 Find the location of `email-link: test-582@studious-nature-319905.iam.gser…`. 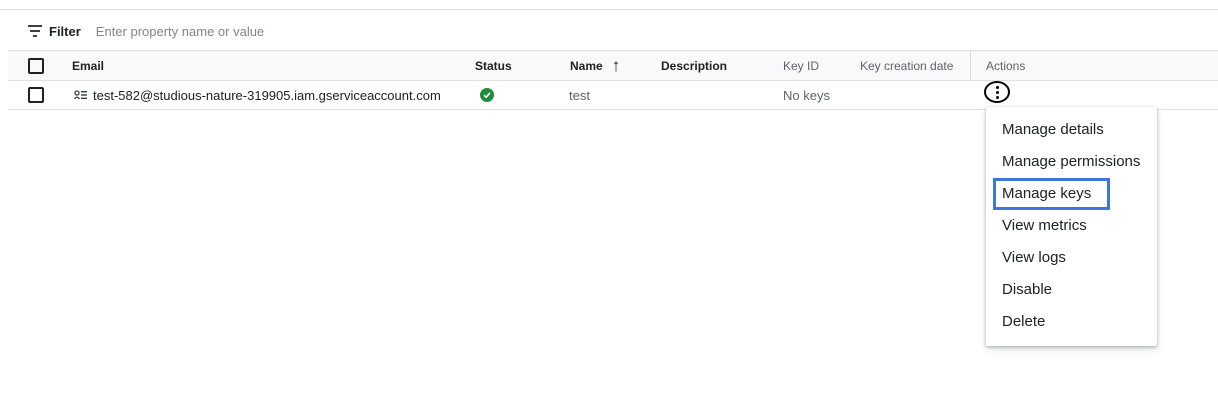

email-link: test-582@studious-nature-319905.iam.gser… is located at coordinates (267, 95).